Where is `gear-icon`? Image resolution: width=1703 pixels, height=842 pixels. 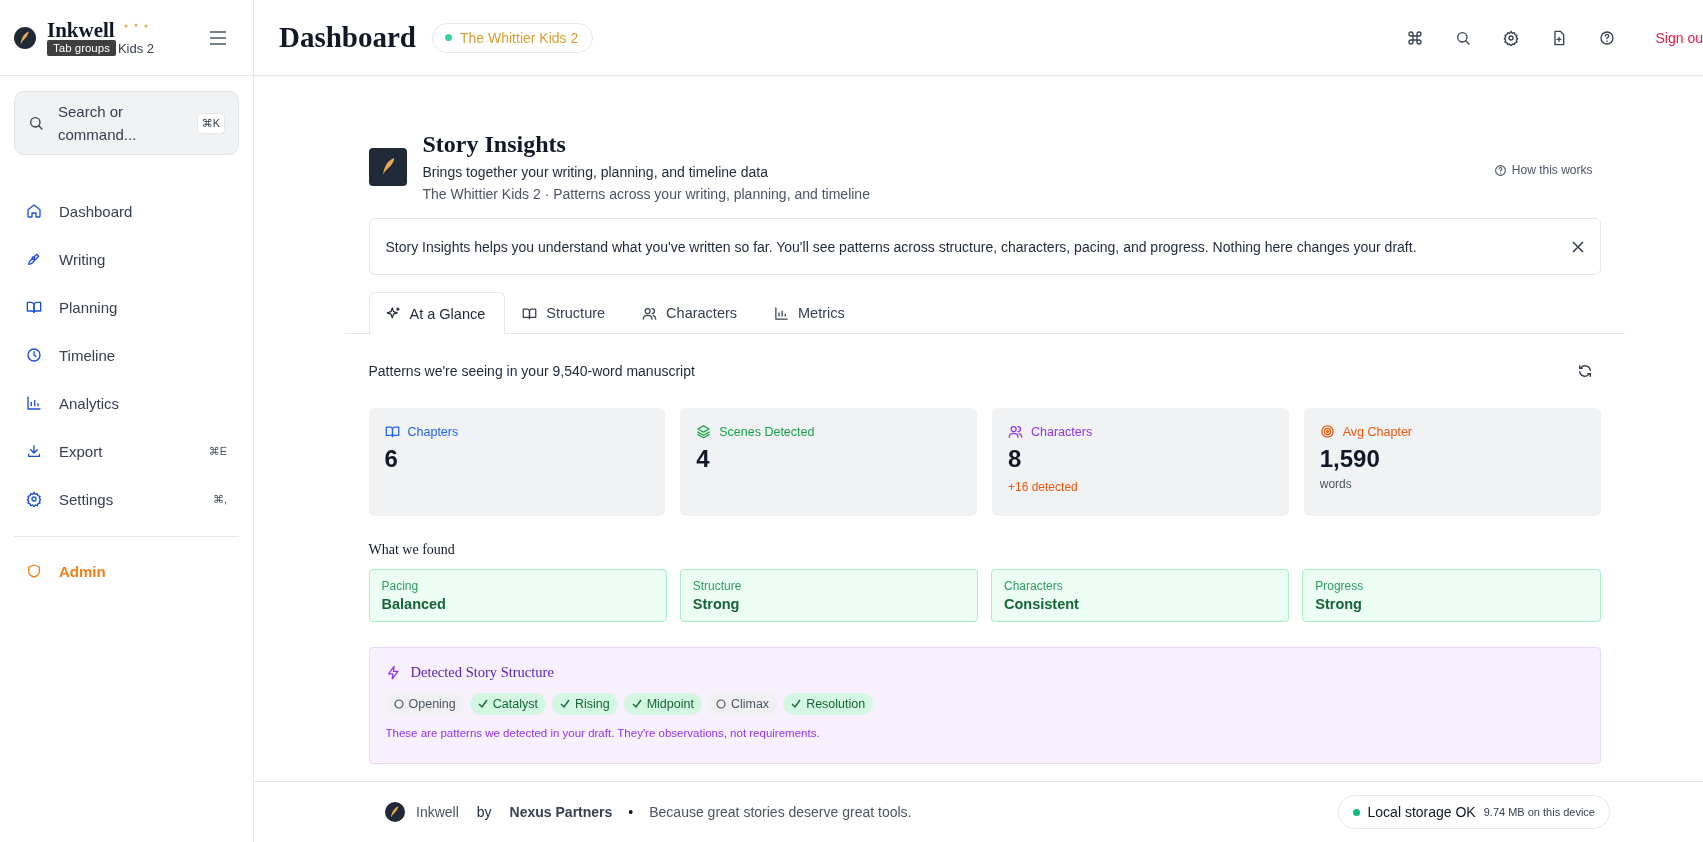 gear-icon is located at coordinates (34, 499).